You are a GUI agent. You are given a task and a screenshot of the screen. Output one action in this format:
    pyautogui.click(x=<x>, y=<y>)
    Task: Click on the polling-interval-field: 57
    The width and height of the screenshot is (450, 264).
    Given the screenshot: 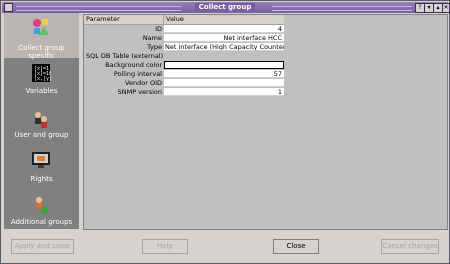 What is the action you would take?
    pyautogui.click(x=224, y=74)
    